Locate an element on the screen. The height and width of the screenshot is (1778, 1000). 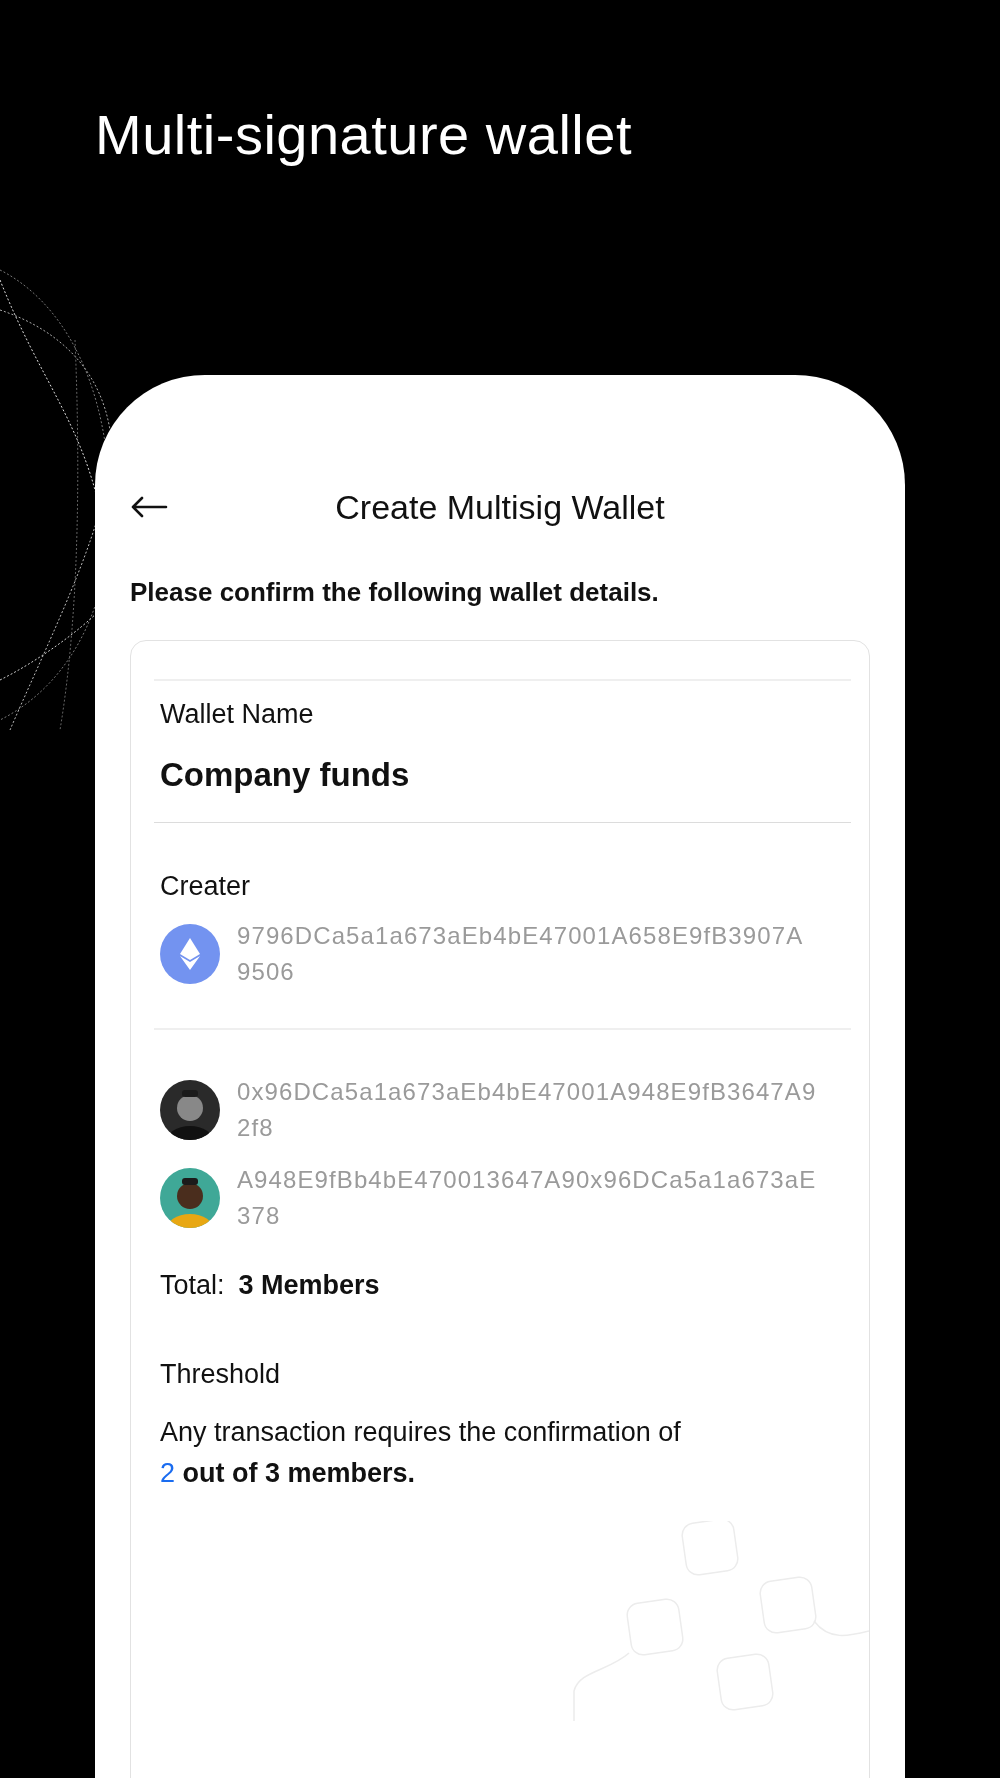
screen-title: Create Multisig Wallet is located at coordinates (500, 507).